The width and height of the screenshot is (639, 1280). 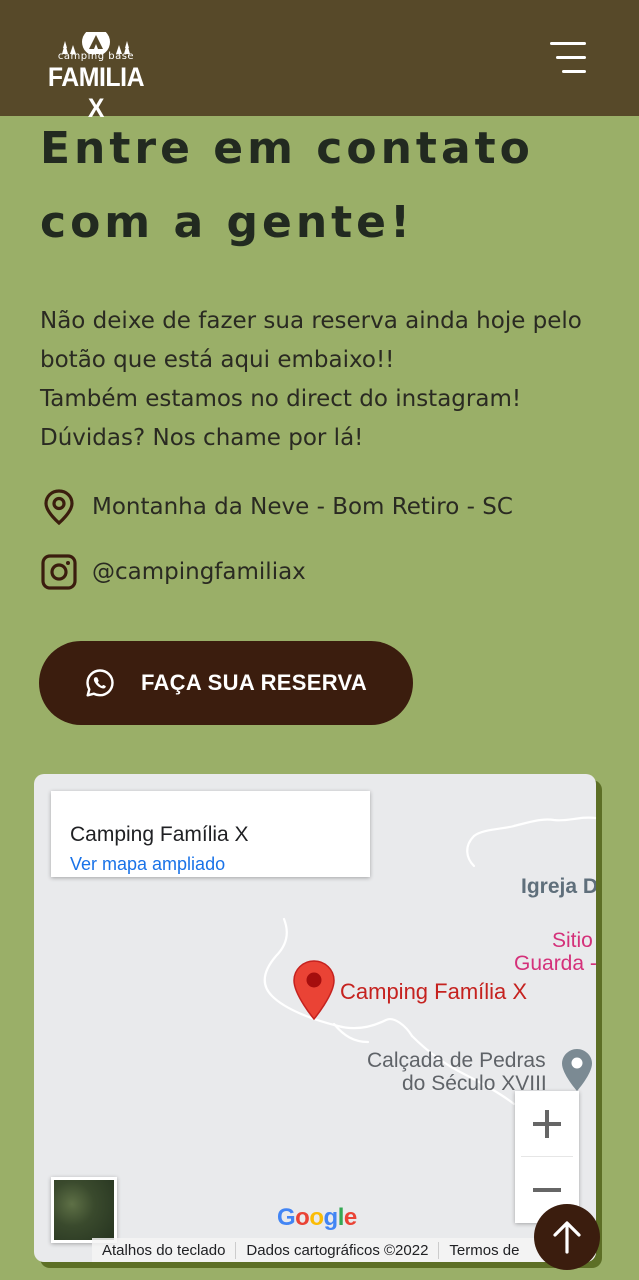 What do you see at coordinates (217, 360) in the screenshot?
I see `paragraph-line: botão que está aqui embaixo!!` at bounding box center [217, 360].